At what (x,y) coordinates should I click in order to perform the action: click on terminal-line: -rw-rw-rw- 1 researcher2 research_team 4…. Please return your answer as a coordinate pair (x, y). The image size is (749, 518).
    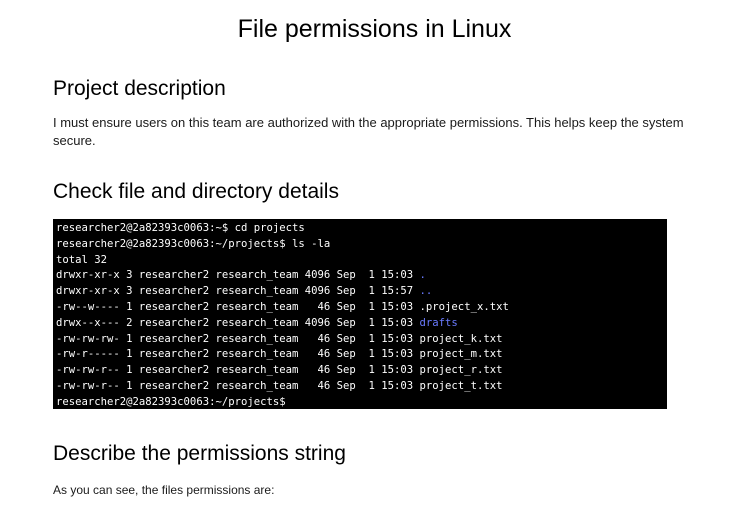
    Looking at the image, I should click on (361, 340).